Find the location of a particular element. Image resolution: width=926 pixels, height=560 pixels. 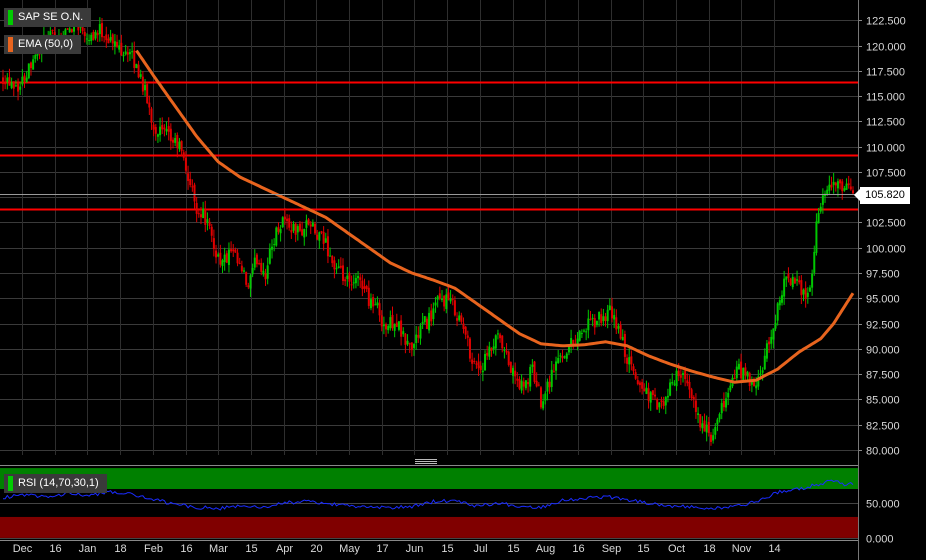

price-tick-label: 97.500 is located at coordinates (883, 275).